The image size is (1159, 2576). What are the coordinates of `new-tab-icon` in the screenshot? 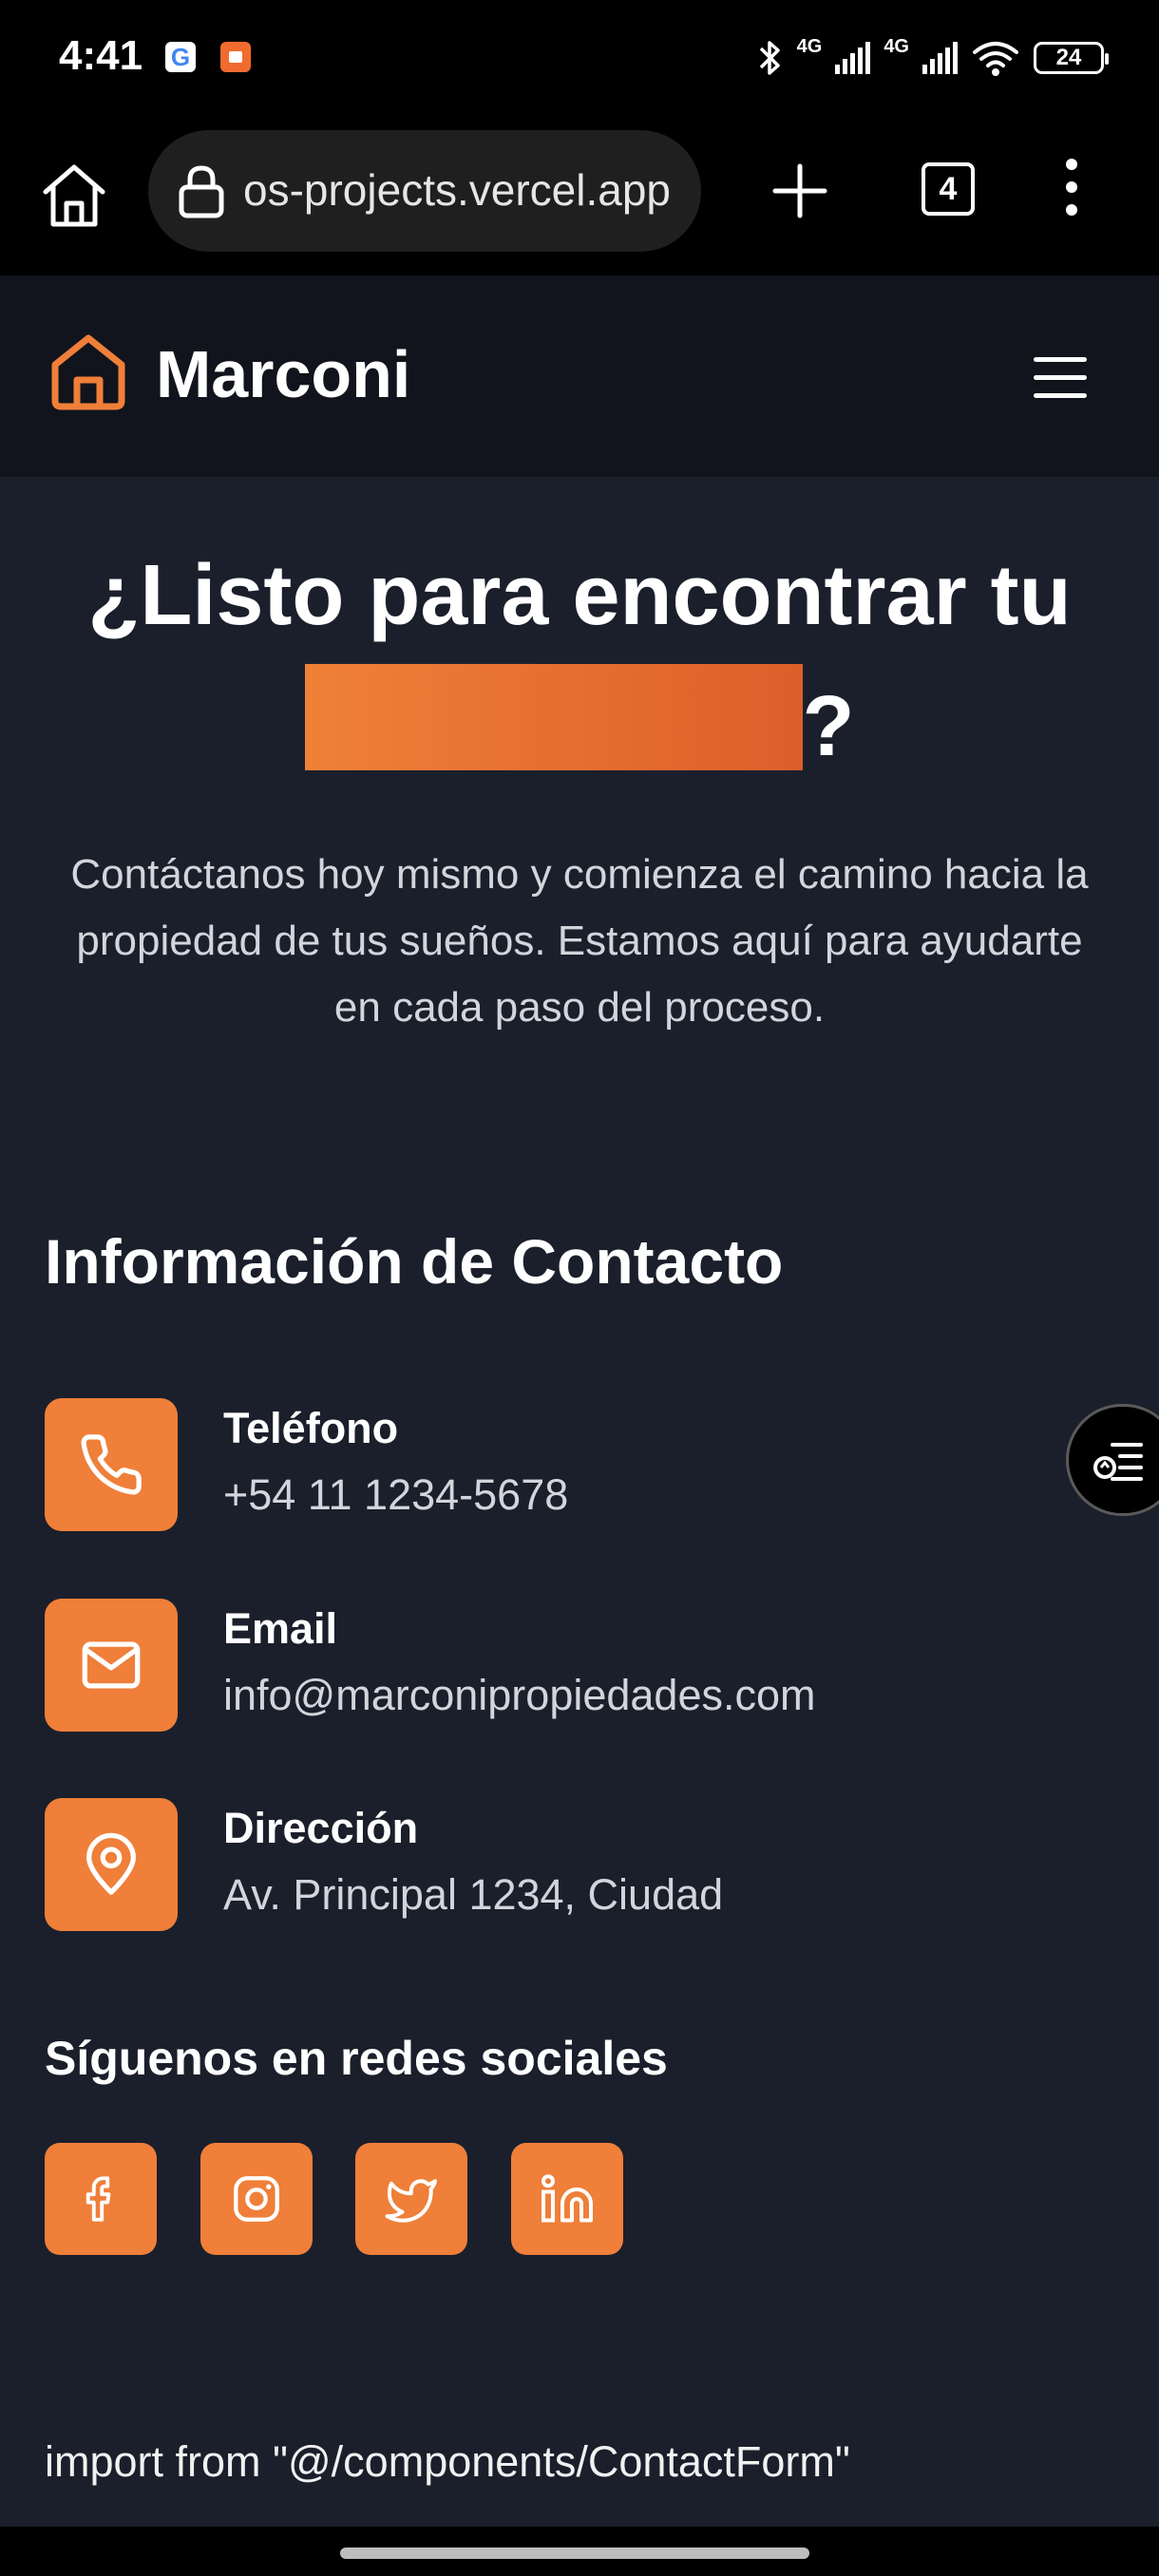 It's located at (800, 191).